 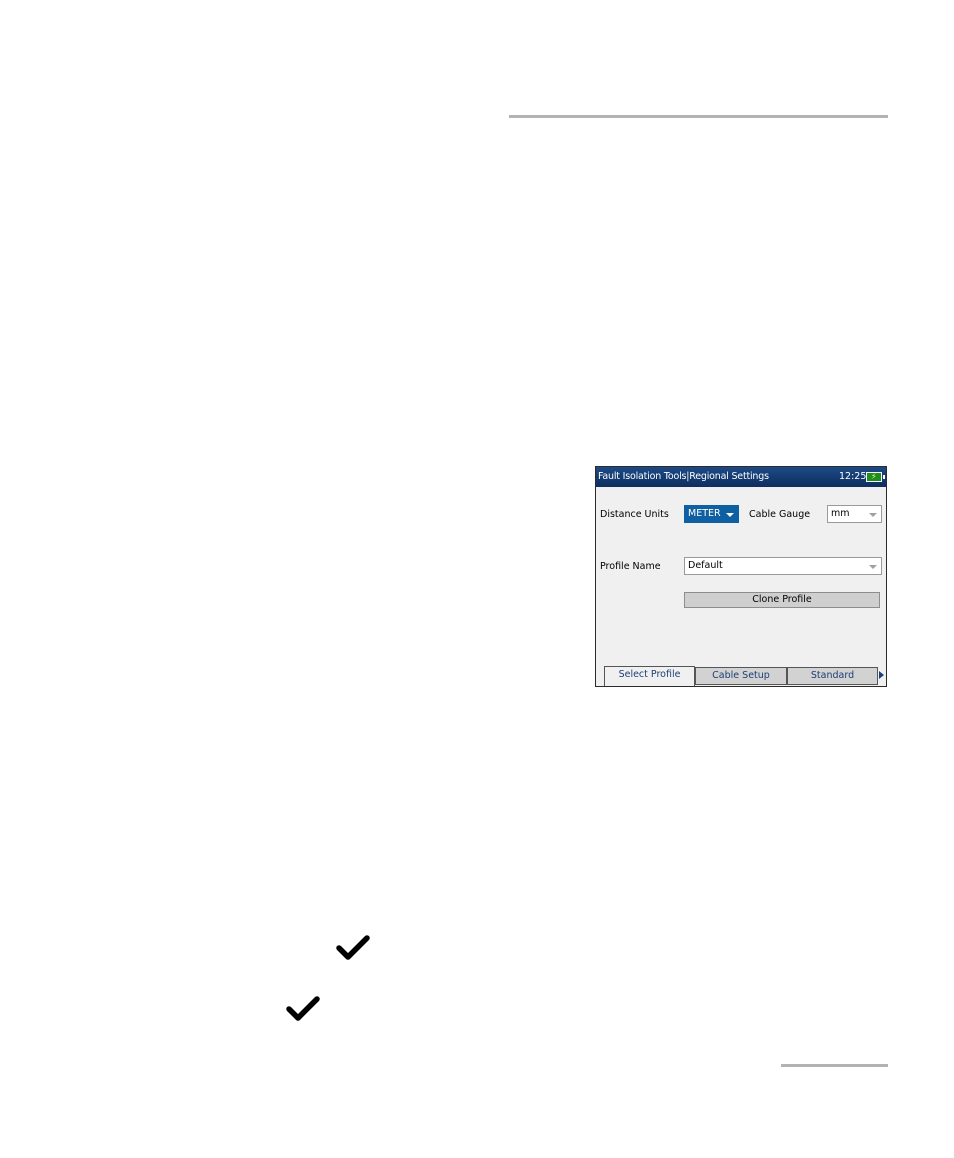 I want to click on window-title: Fault Isolation Tools|Regional Settings, so click(x=683, y=476).